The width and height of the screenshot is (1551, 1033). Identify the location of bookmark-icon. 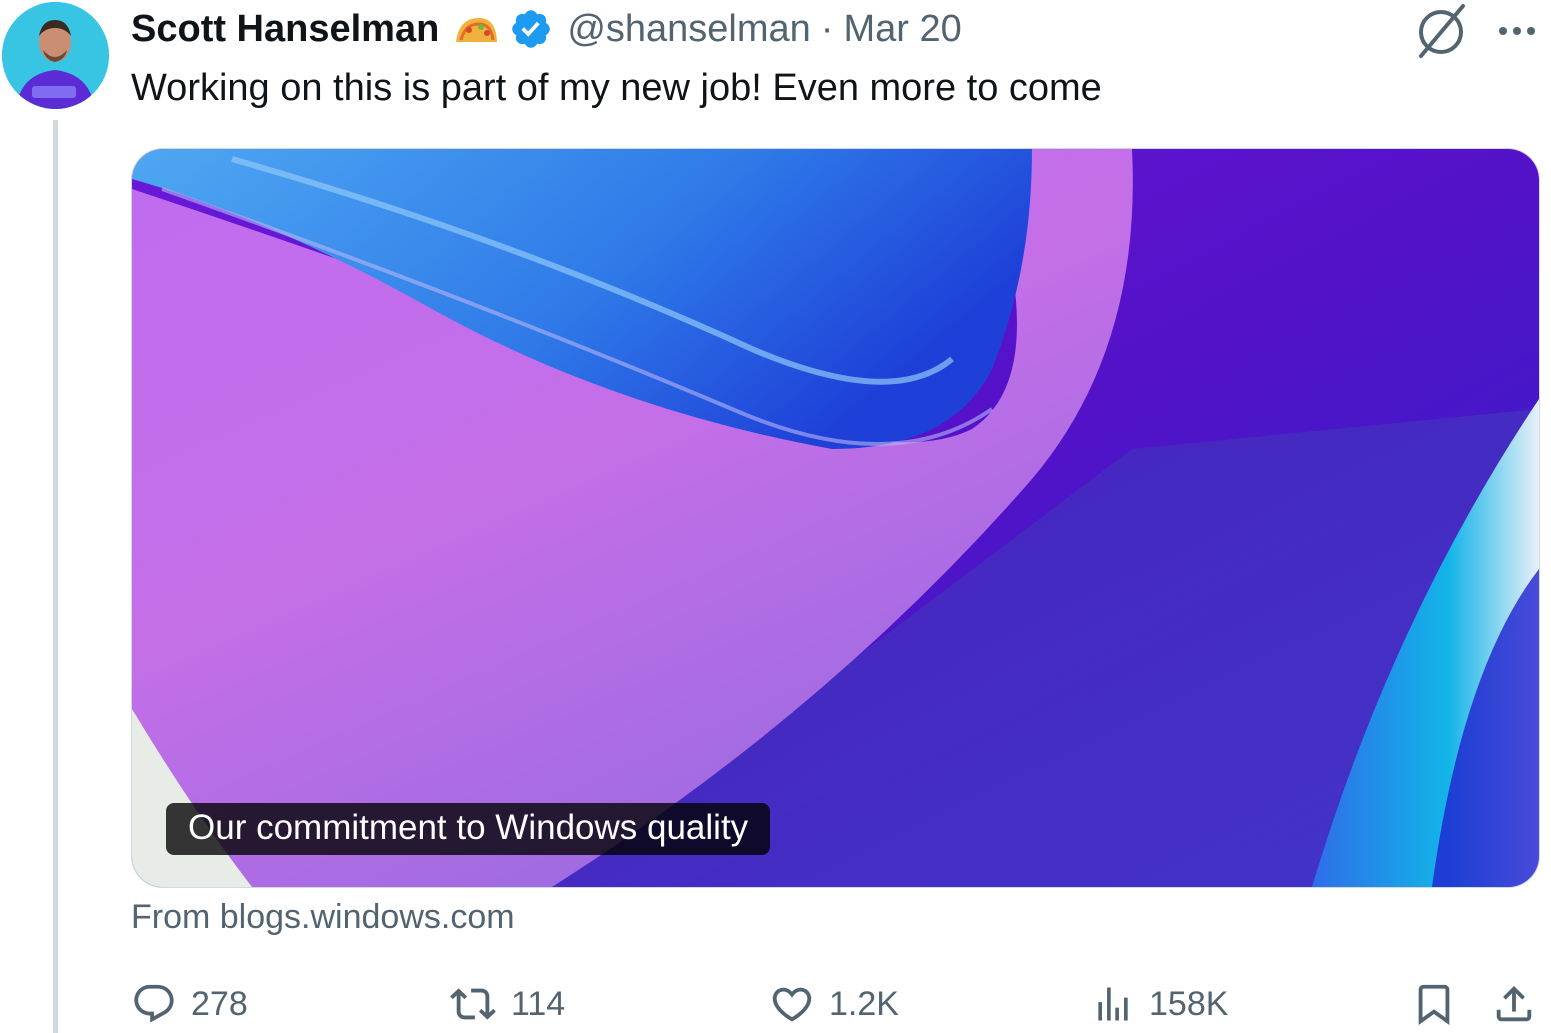
(1434, 1004).